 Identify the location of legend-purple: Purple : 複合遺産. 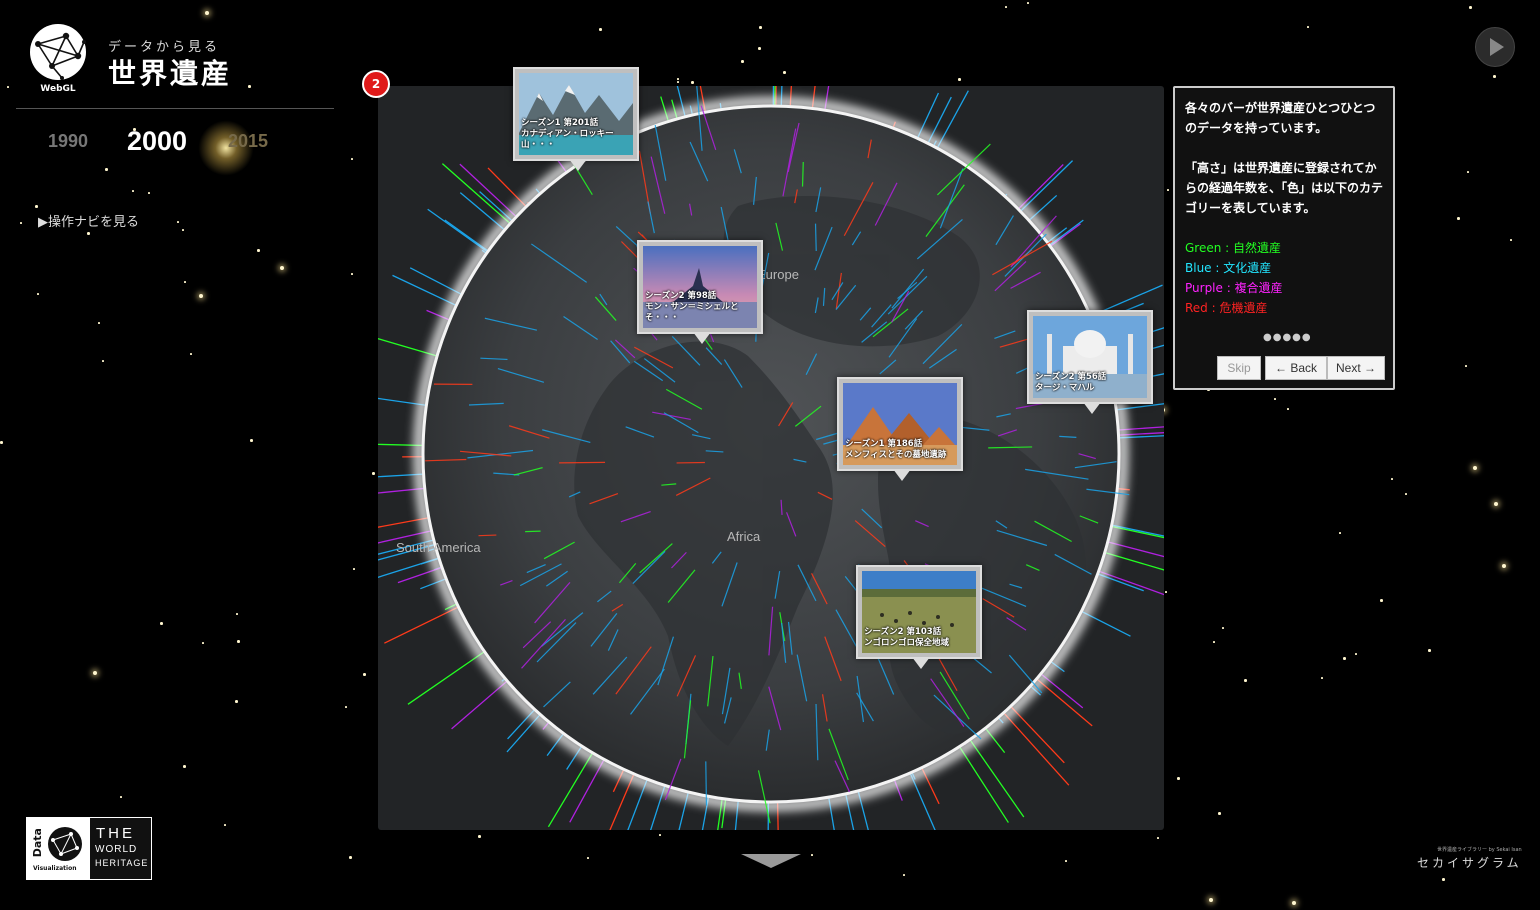
(1234, 288).